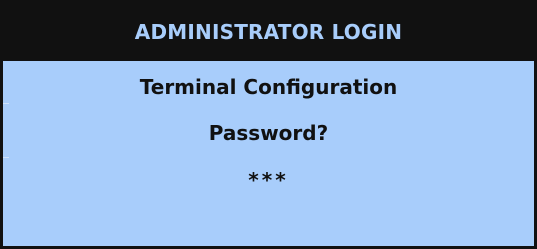 Image resolution: width=537 pixels, height=249 pixels. What do you see at coordinates (268, 180) in the screenshot?
I see `password-field: ***` at bounding box center [268, 180].